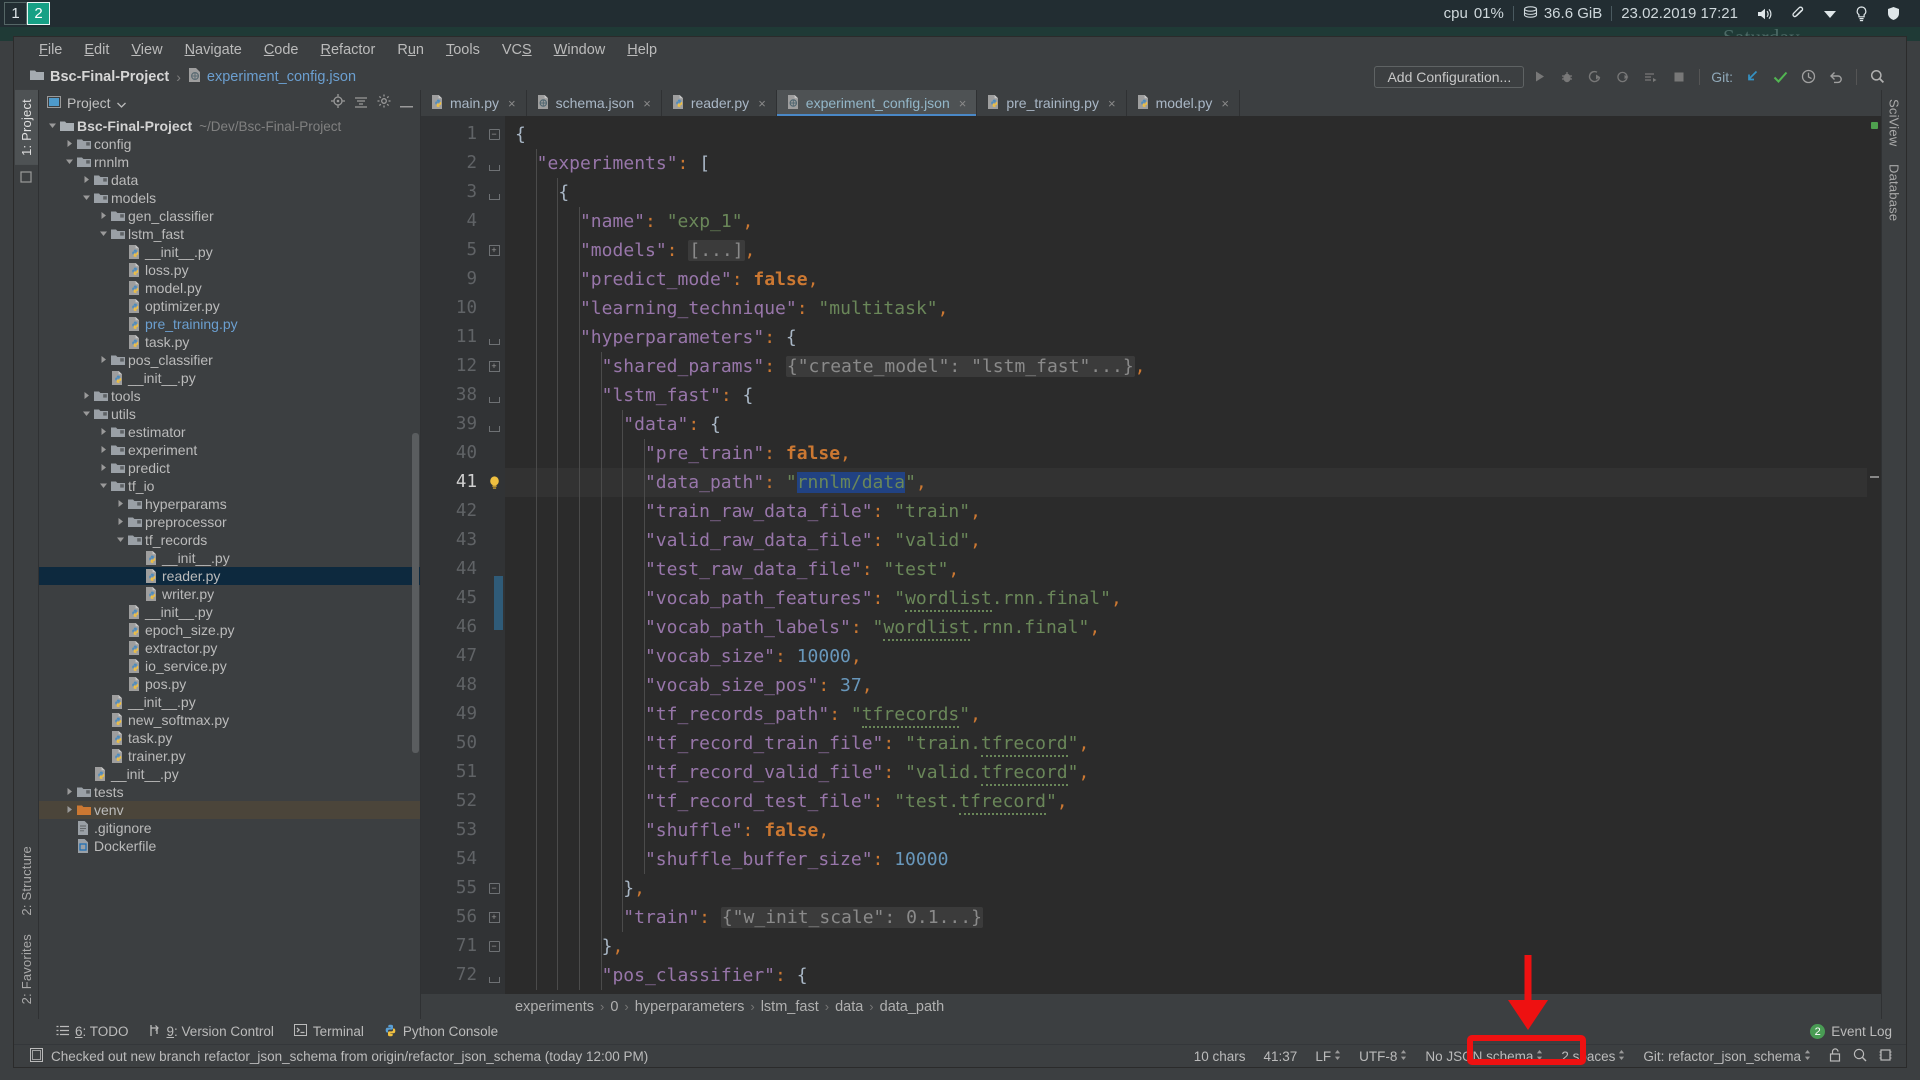 This screenshot has height=1080, width=1920. What do you see at coordinates (1186, 656) in the screenshot?
I see `code-line: "vocab_size": 10000,` at bounding box center [1186, 656].